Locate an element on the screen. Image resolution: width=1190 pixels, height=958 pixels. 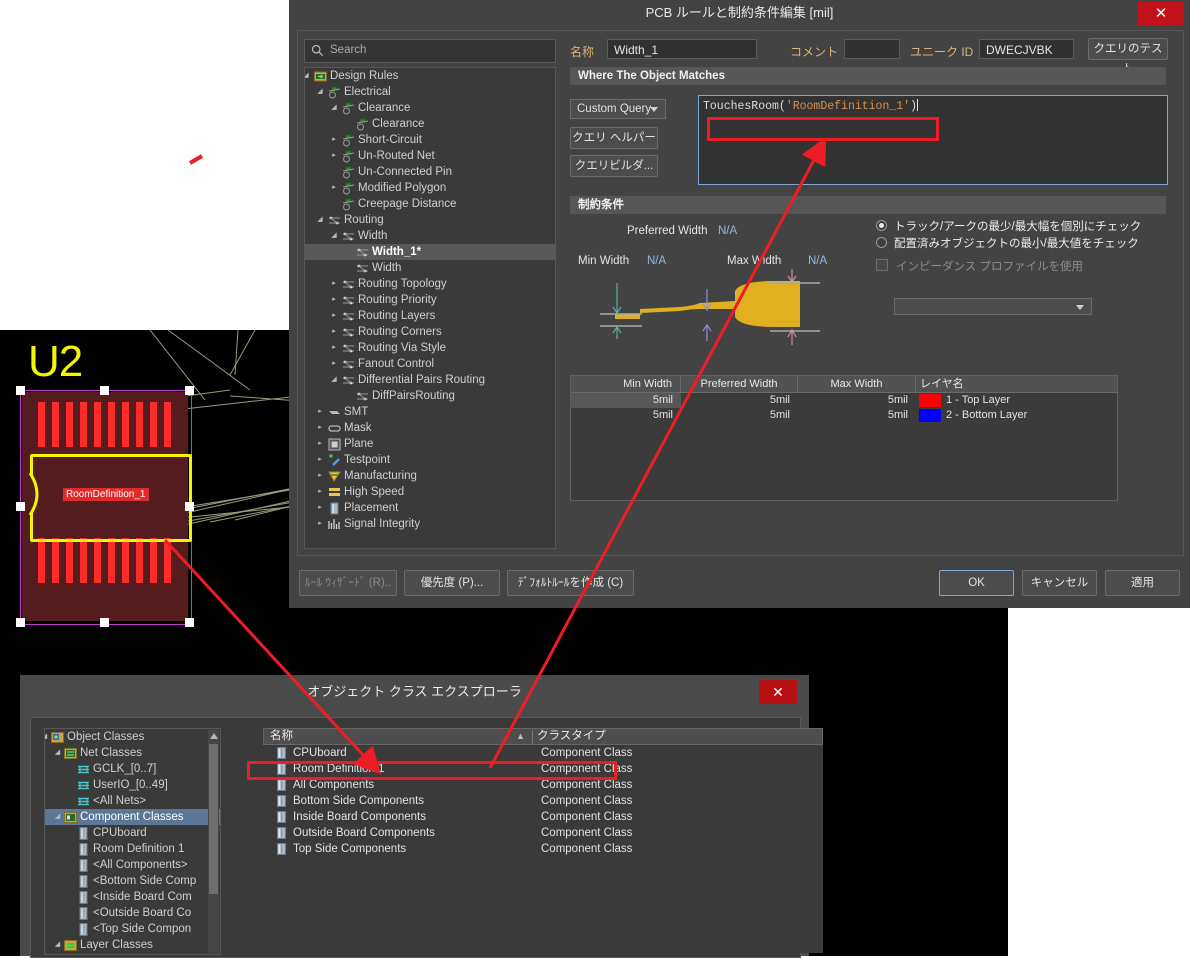
col-min-width: Min Width is located at coordinates (626, 384).